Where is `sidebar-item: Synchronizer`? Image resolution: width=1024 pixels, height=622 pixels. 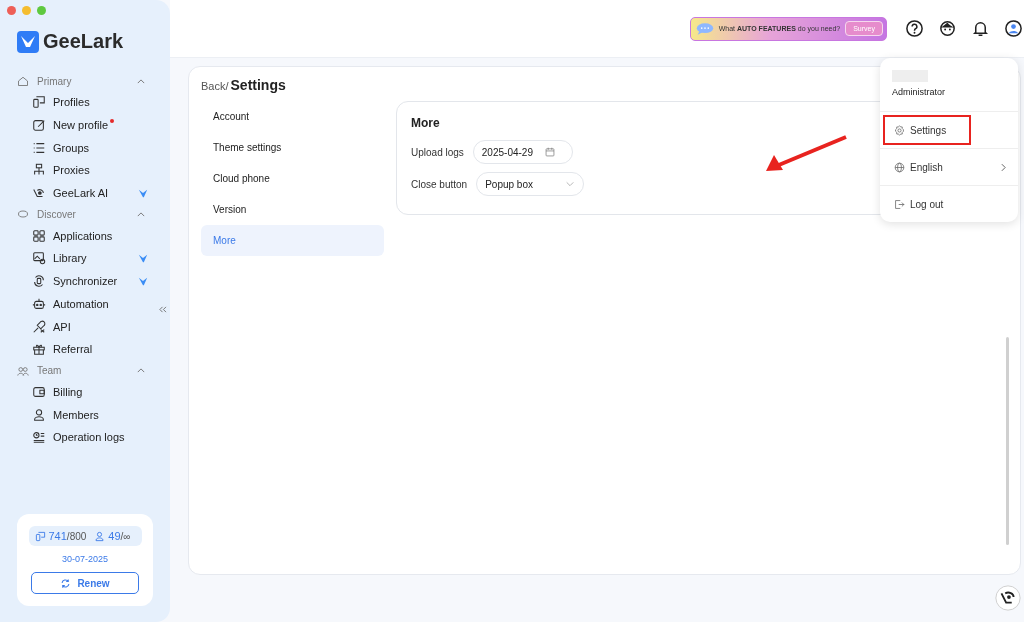 sidebar-item: Synchronizer is located at coordinates (85, 281).